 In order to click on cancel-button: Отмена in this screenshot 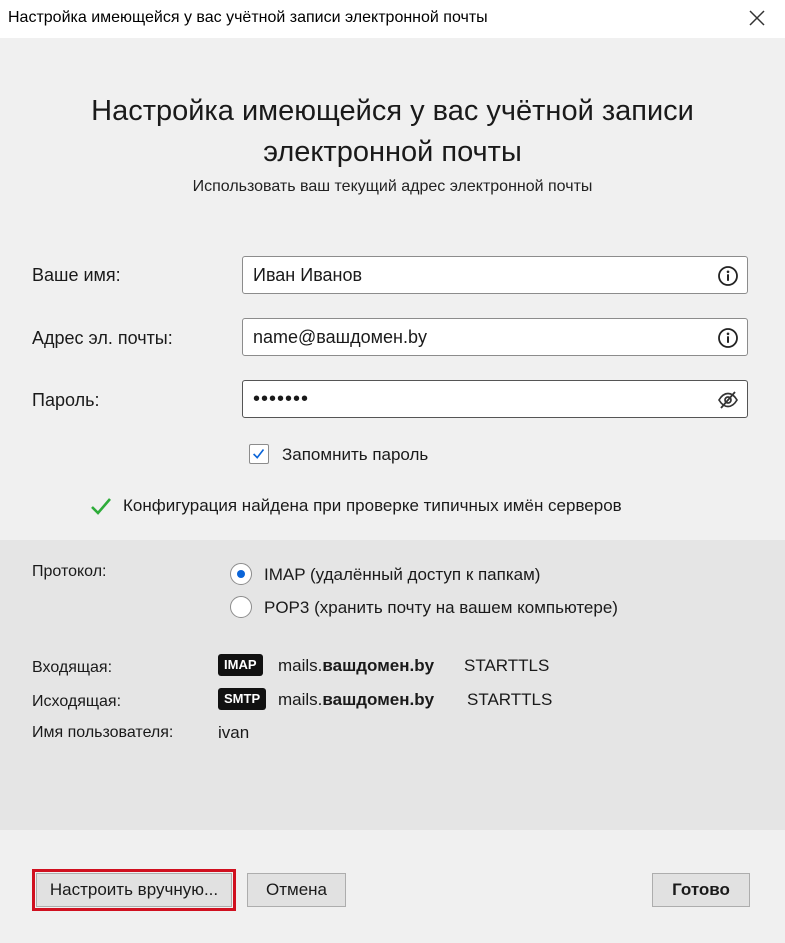, I will do `click(296, 890)`.